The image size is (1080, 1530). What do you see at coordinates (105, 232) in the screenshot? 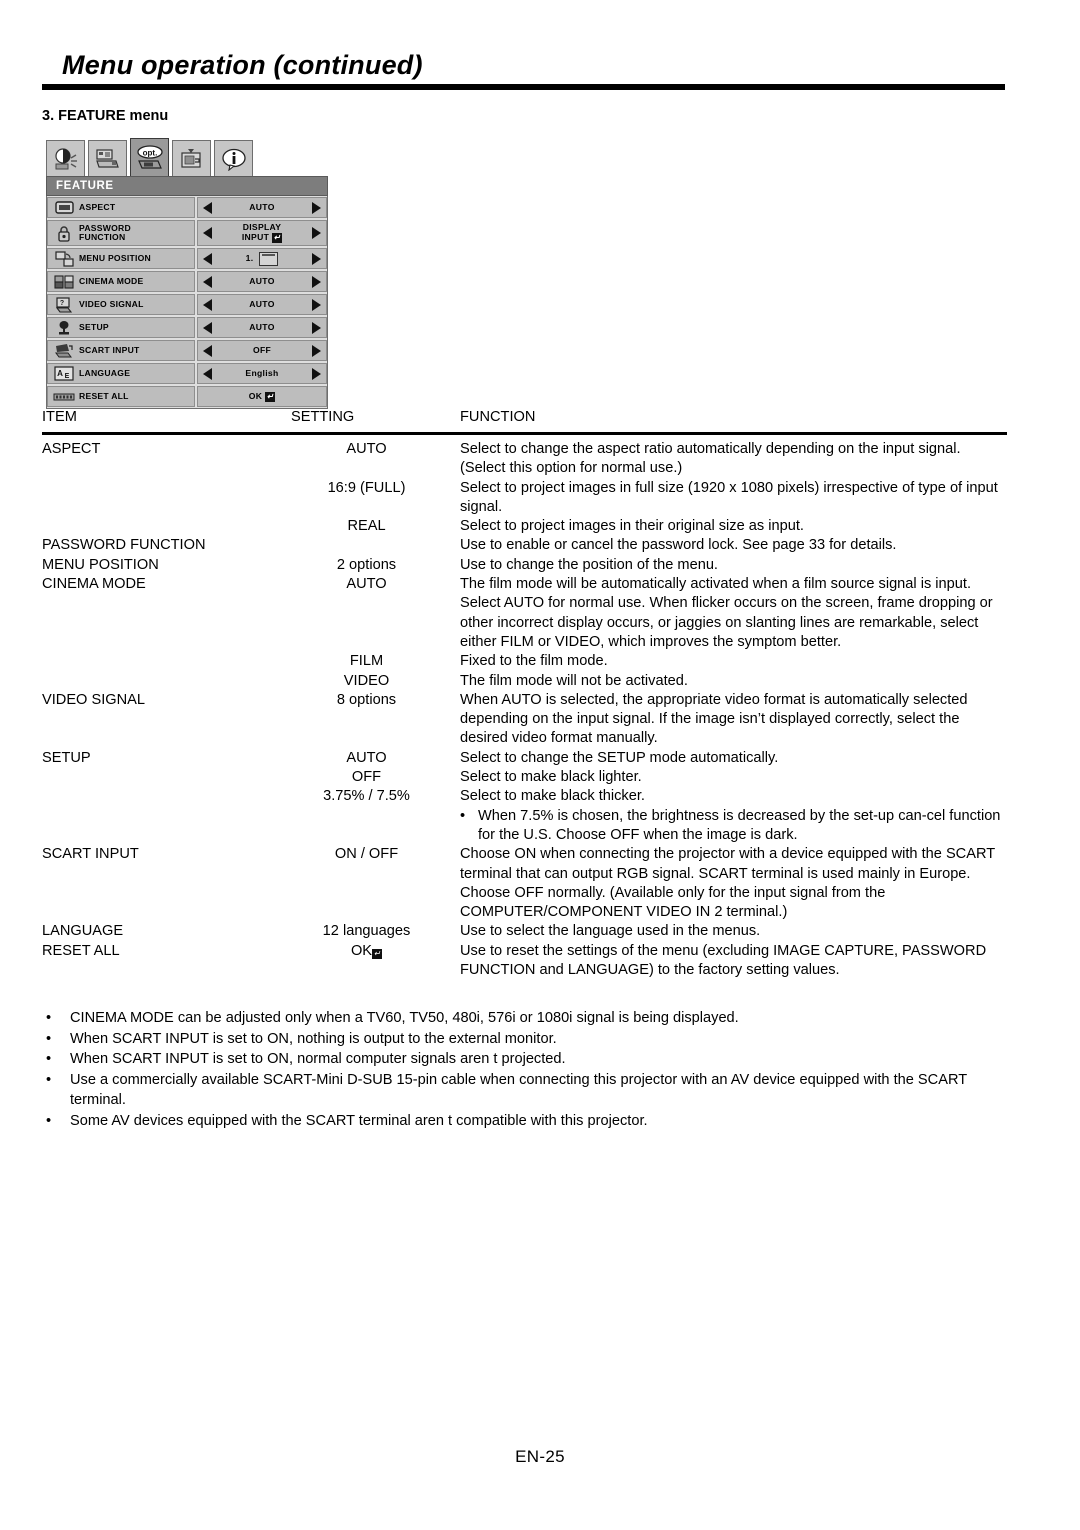
I see `osd-label: PASSWORD FUNCTION` at bounding box center [105, 232].